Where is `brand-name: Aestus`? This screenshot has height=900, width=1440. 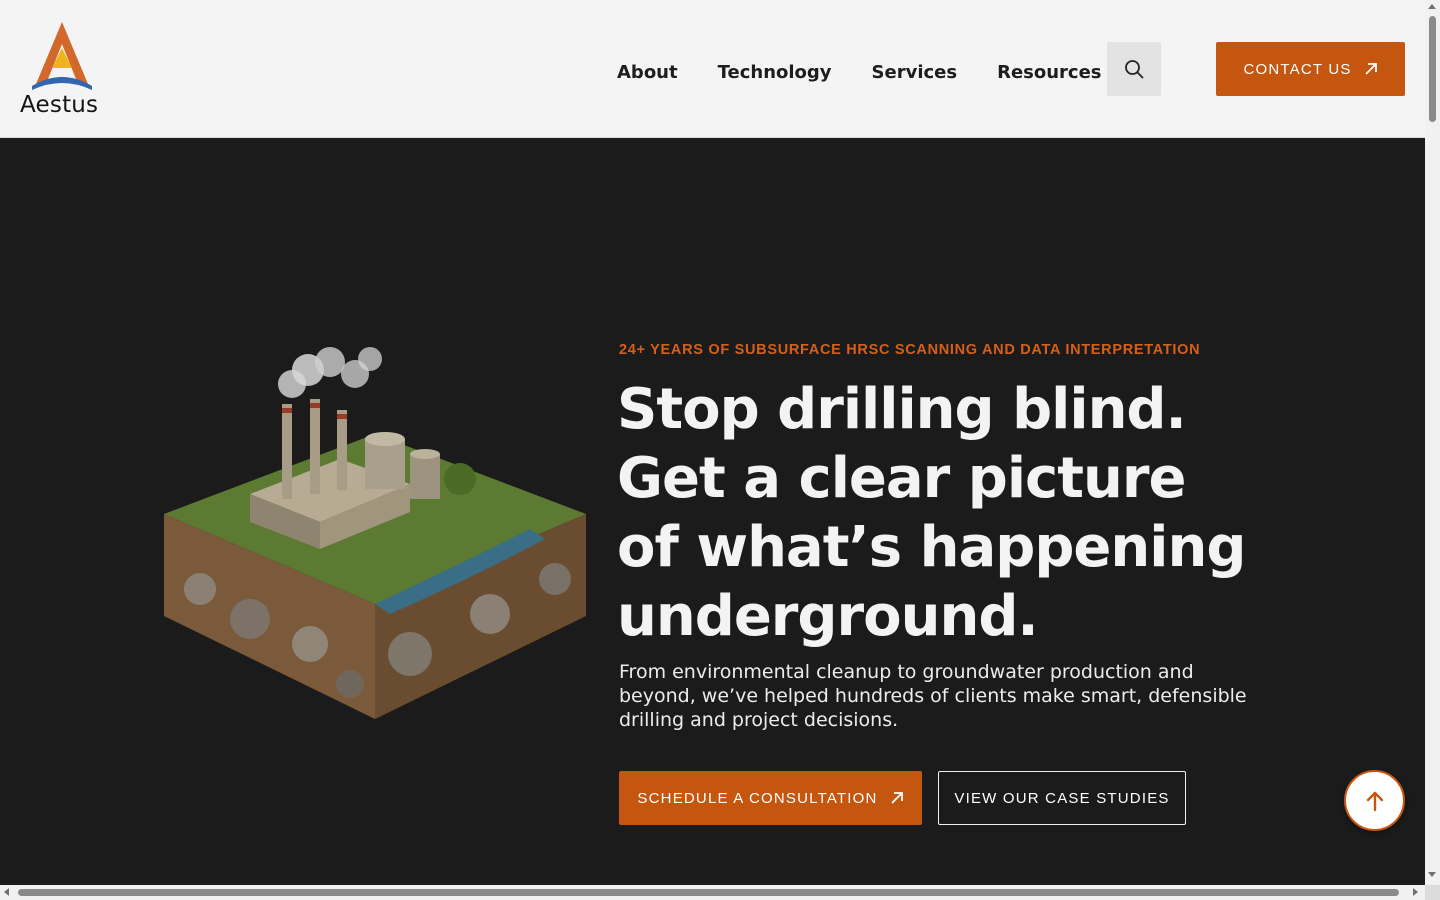 brand-name: Aestus is located at coordinates (59, 105).